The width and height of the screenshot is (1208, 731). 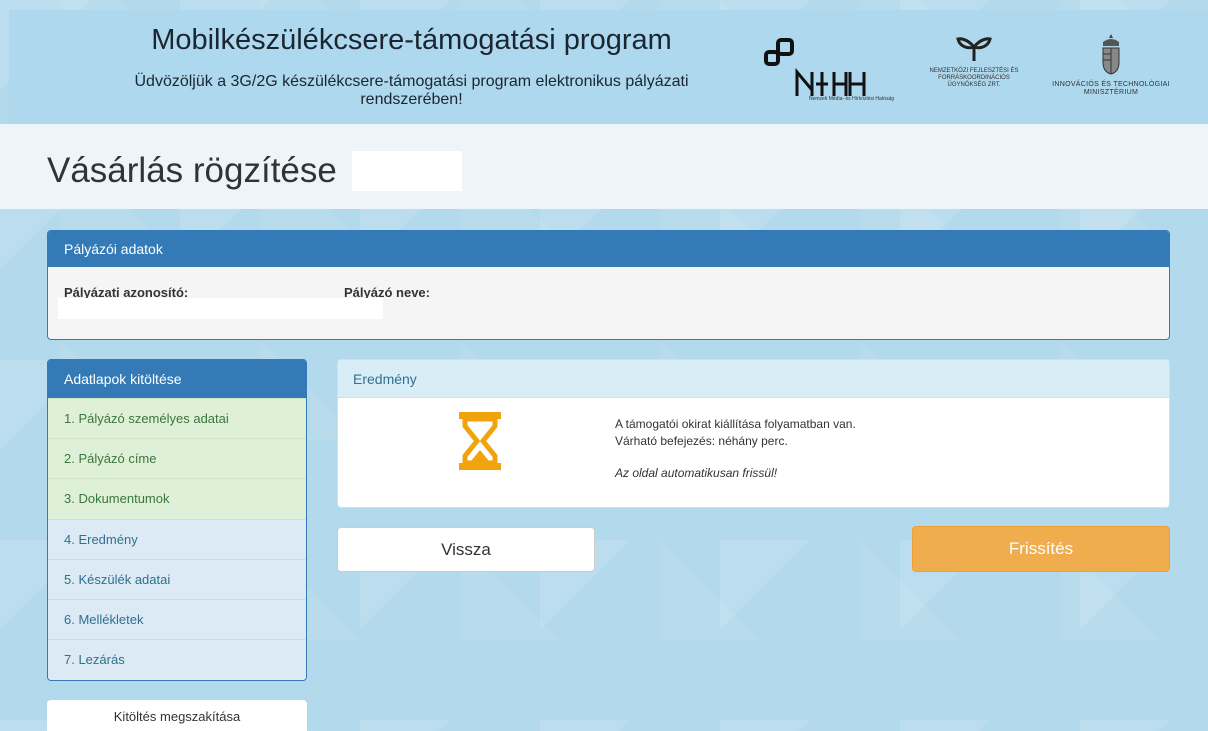 What do you see at coordinates (177, 498) in the screenshot?
I see `nav-step-documents: 3. Dokumentumok` at bounding box center [177, 498].